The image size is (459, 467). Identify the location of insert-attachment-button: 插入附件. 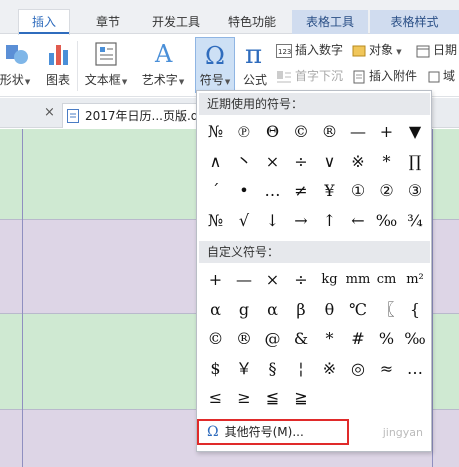
(384, 76).